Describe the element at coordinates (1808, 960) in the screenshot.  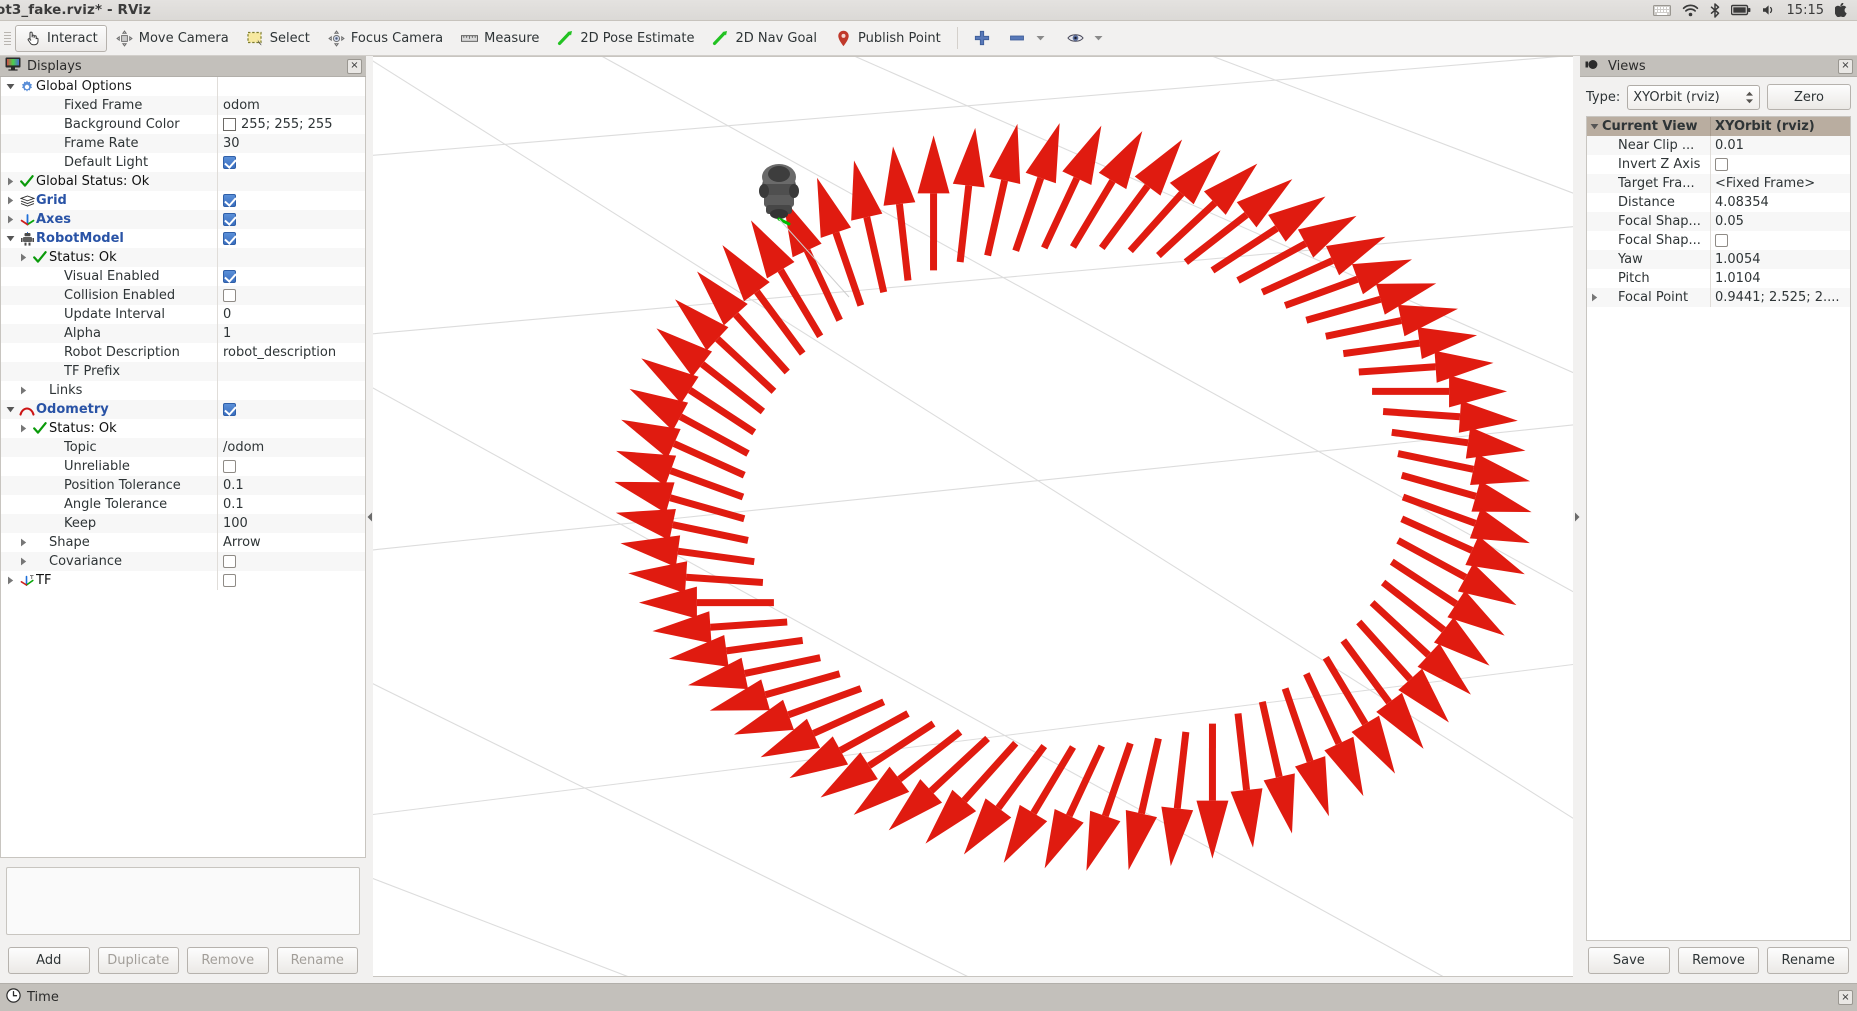
I see `rename-view-button: Rename` at that location.